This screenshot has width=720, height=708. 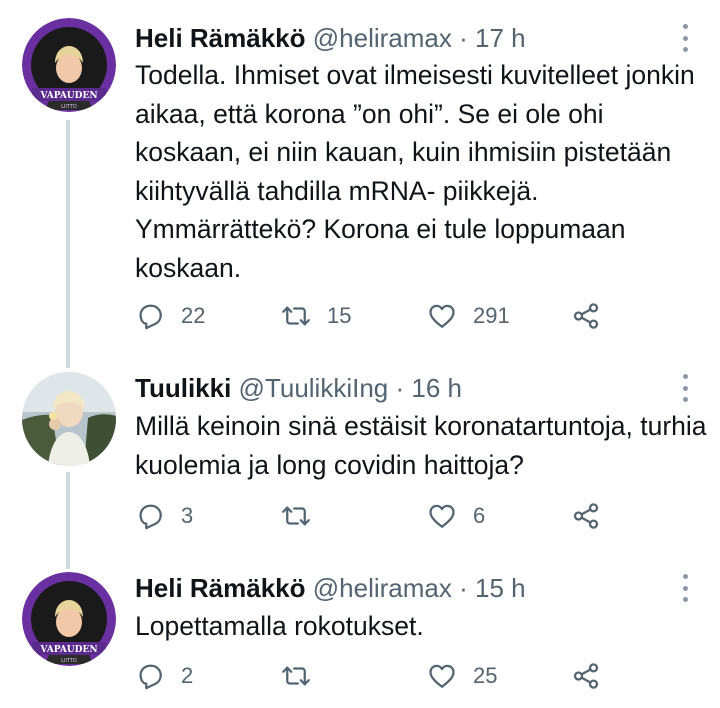 I want to click on reply-button: 3, so click(x=164, y=516).